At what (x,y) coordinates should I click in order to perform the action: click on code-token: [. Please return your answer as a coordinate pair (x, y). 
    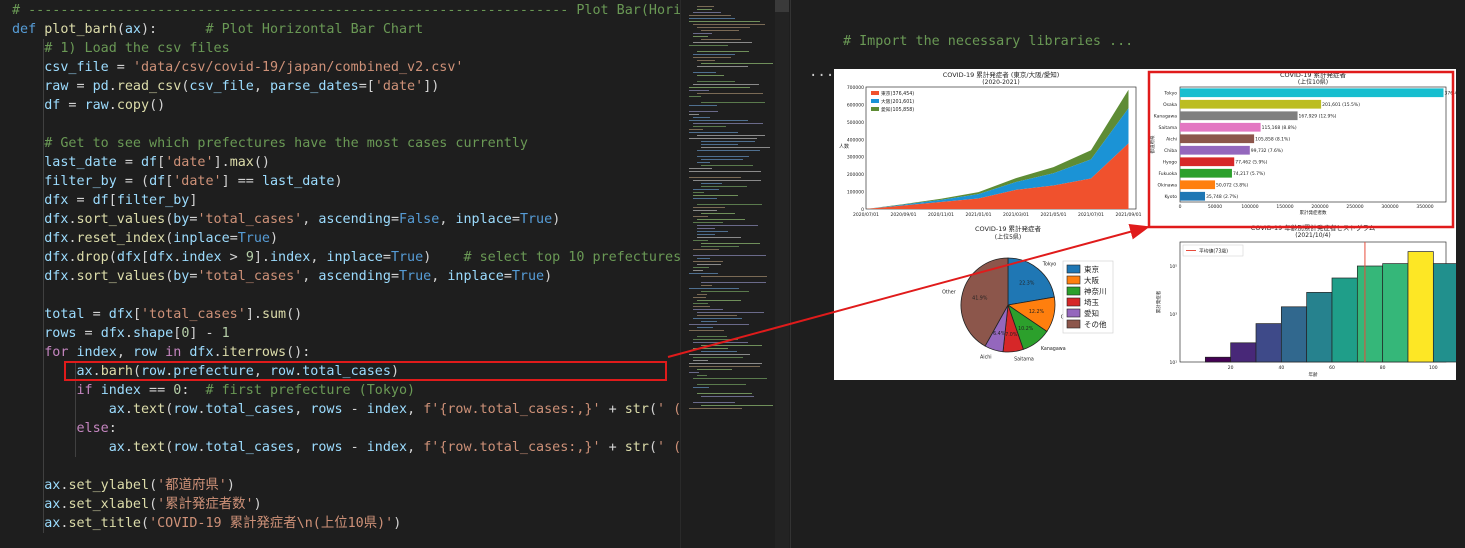
    Looking at the image, I should click on (145, 257).